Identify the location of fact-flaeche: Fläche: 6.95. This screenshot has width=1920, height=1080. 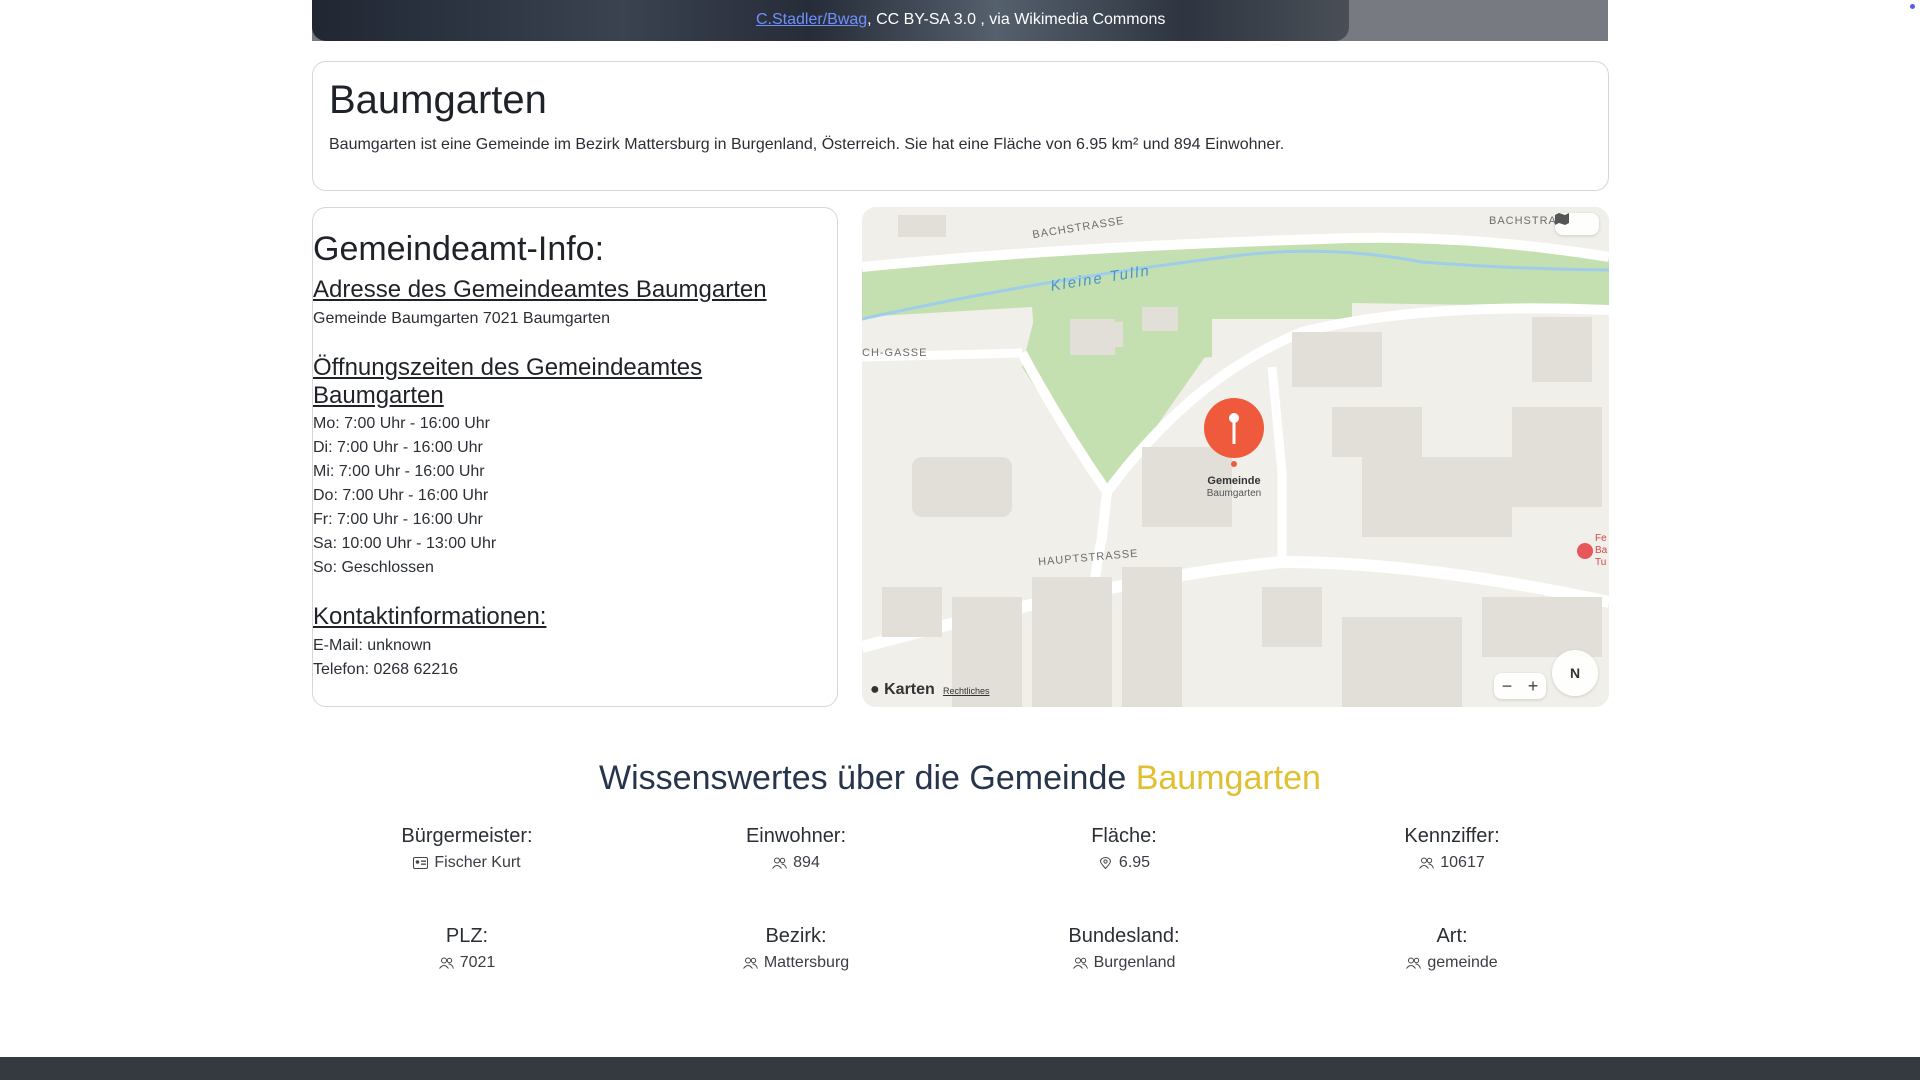
(1124, 848).